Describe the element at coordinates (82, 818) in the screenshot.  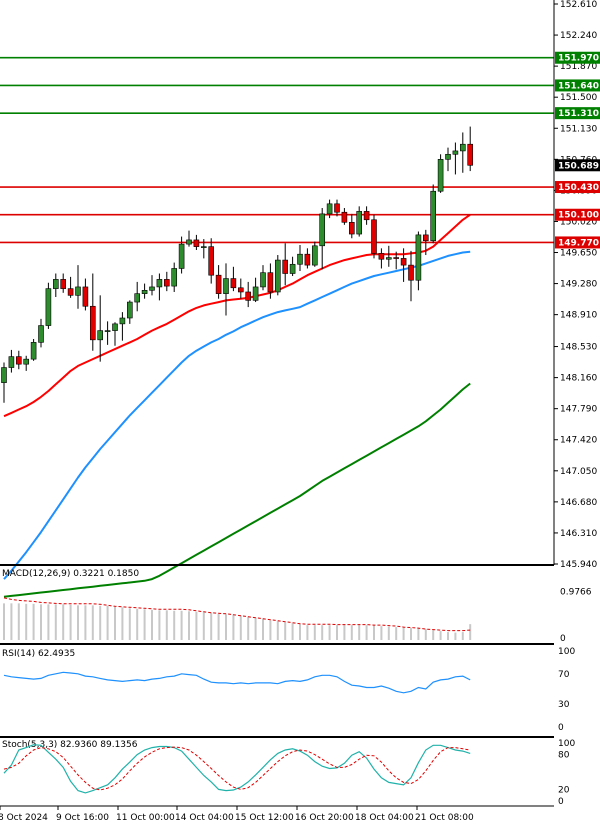
I see `time-tick-label: 9 Oct 16:00` at that location.